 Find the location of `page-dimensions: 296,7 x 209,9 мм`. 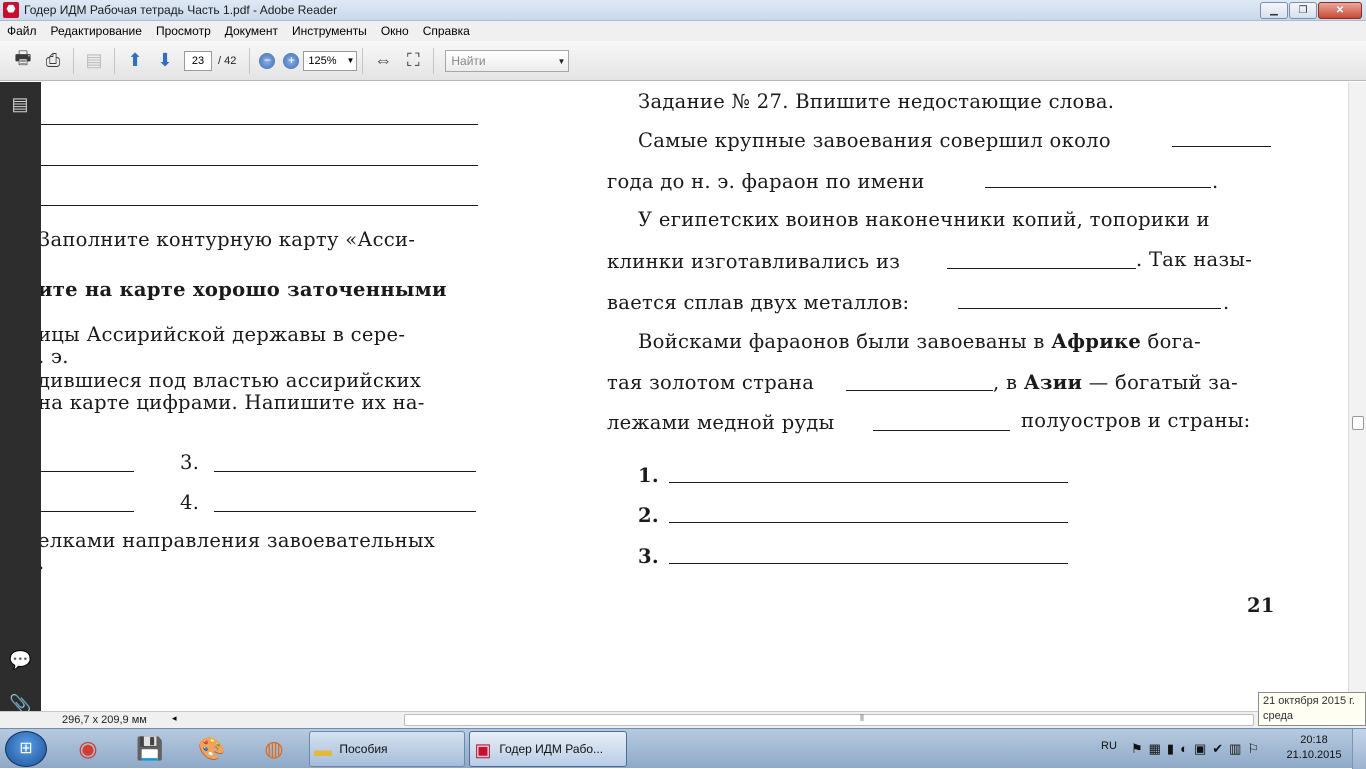

page-dimensions: 296,7 x 209,9 мм is located at coordinates (104, 720).